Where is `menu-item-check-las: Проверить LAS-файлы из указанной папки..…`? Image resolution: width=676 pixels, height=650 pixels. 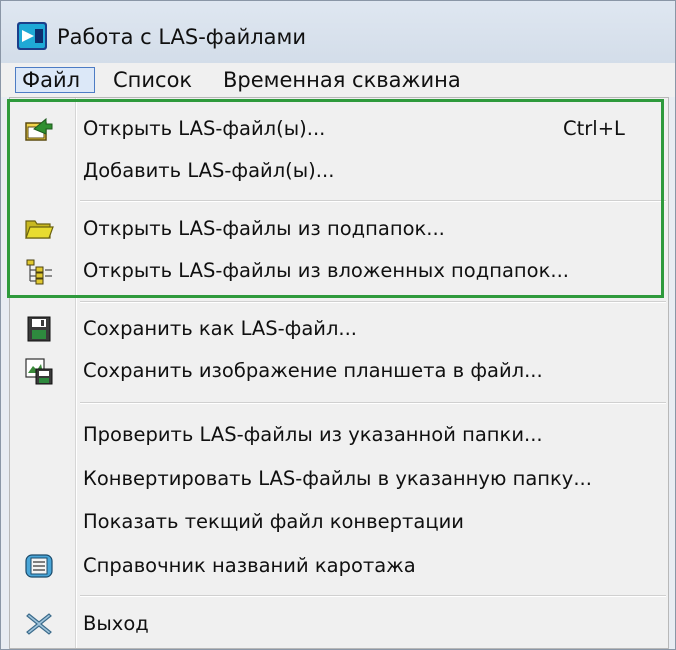
menu-item-check-las: Проверить LAS-файлы из указанной папки..… is located at coordinates (339, 435).